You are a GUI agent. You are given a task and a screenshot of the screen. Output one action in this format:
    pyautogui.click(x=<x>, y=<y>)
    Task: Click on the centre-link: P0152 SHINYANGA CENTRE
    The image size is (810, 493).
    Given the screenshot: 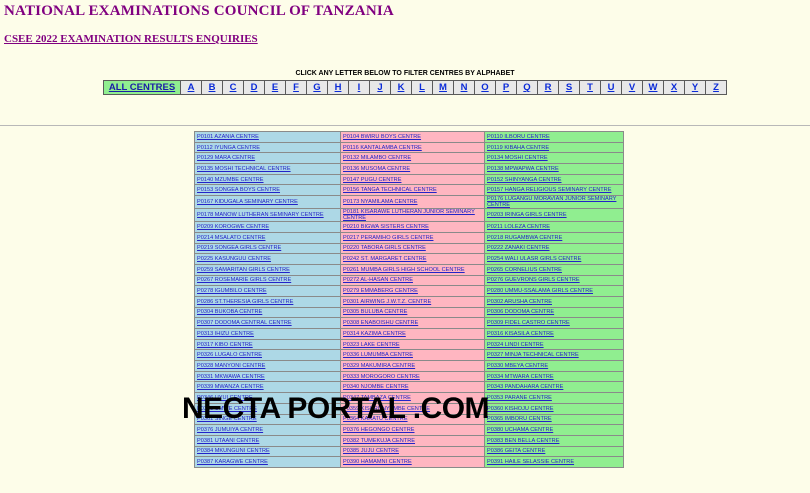 What is the action you would take?
    pyautogui.click(x=524, y=180)
    